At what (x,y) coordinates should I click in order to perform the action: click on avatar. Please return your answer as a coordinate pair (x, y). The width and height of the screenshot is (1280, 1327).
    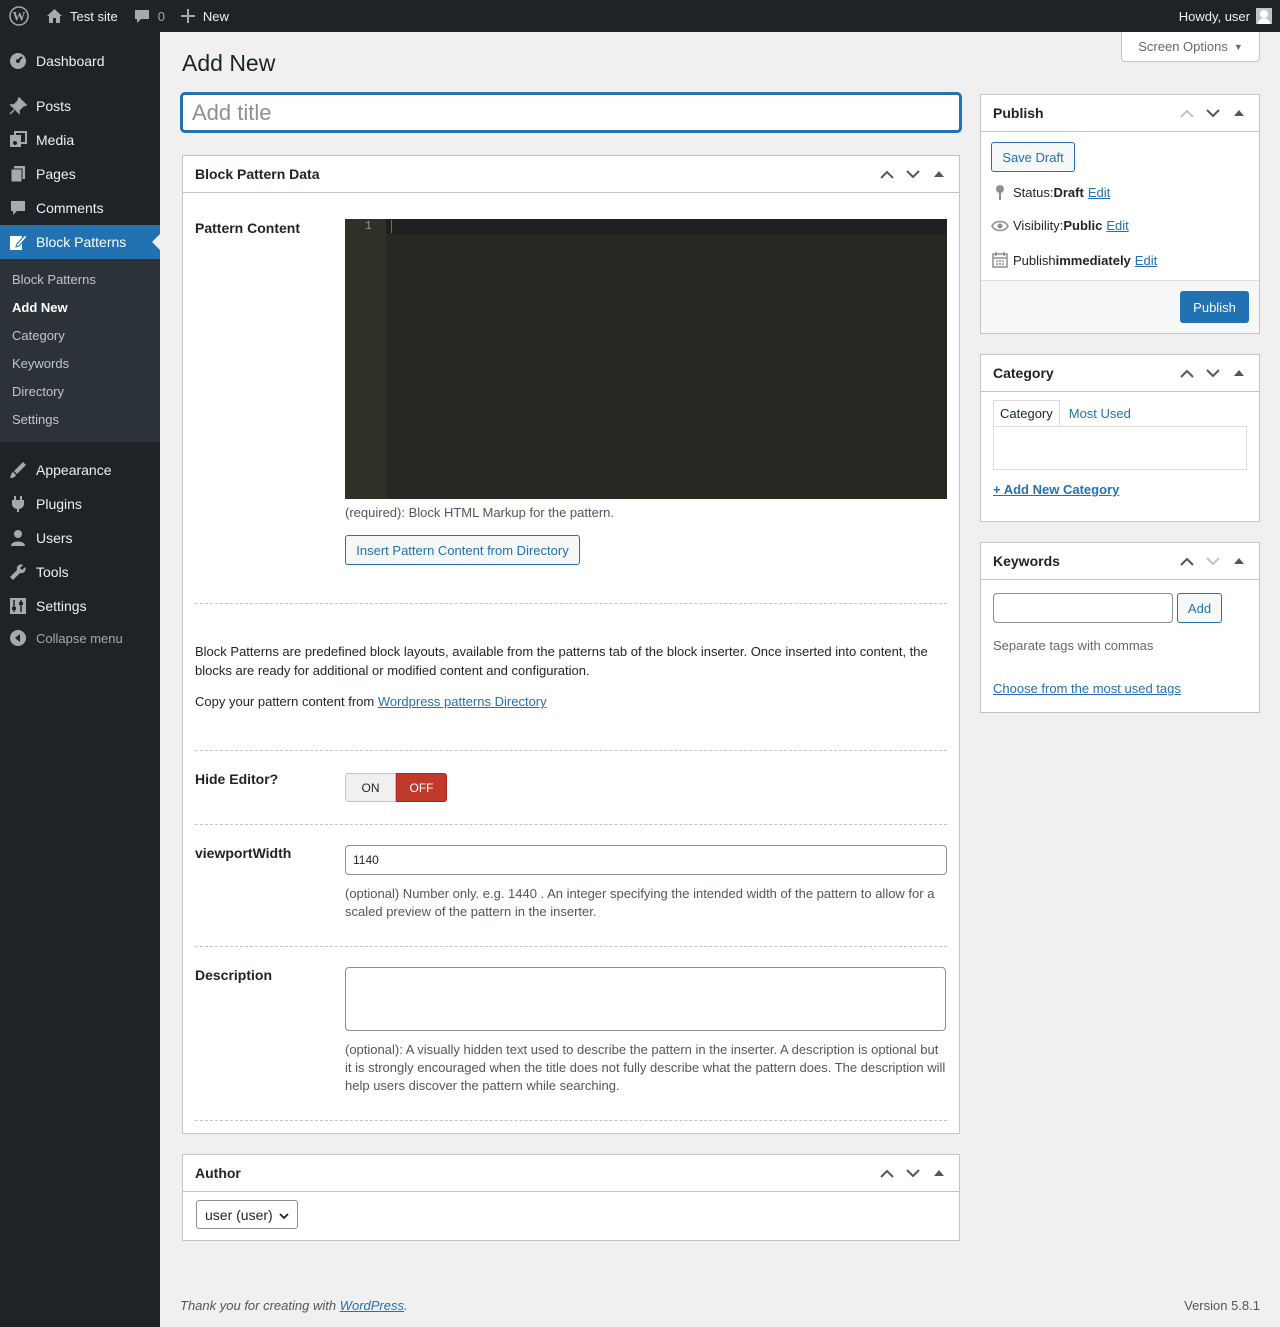
    Looking at the image, I should click on (1264, 16).